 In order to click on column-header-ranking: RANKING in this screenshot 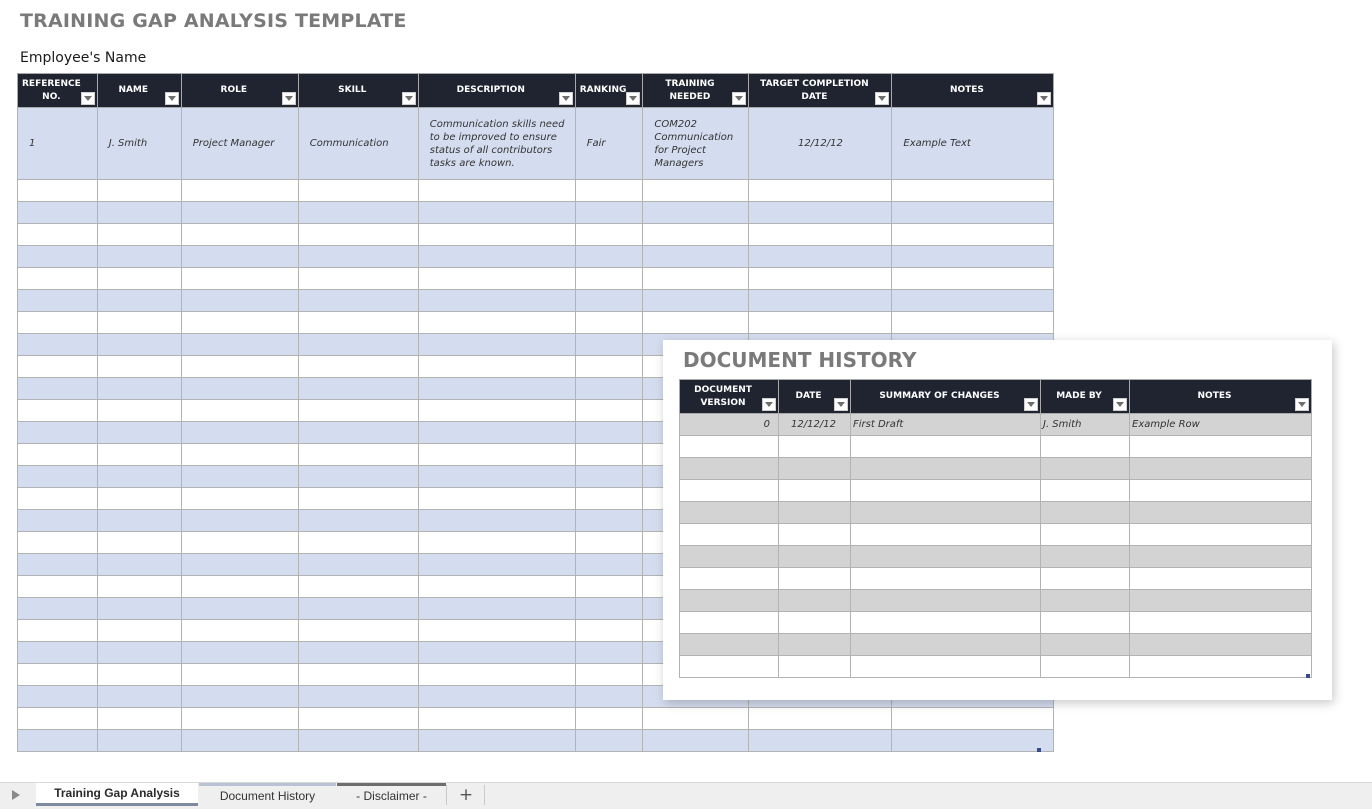, I will do `click(609, 90)`.